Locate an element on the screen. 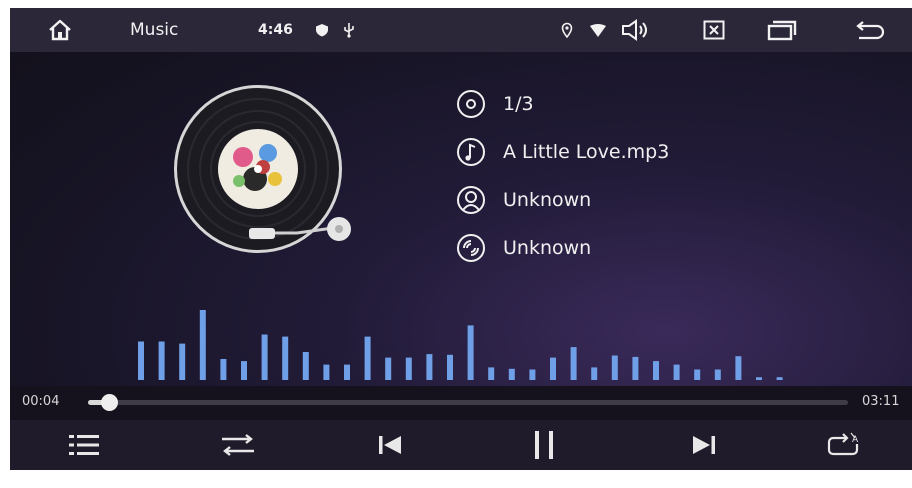  close-box-icon is located at coordinates (714, 30).